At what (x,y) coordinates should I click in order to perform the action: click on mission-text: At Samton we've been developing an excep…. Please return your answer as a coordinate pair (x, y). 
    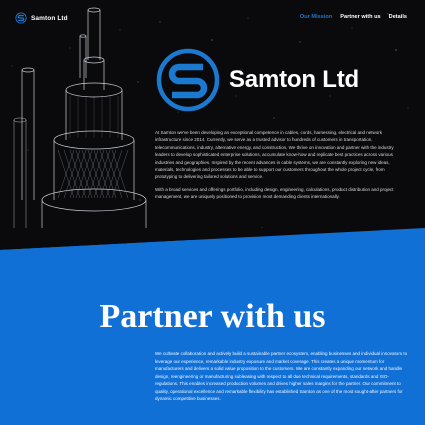
    Looking at the image, I should click on (280, 167).